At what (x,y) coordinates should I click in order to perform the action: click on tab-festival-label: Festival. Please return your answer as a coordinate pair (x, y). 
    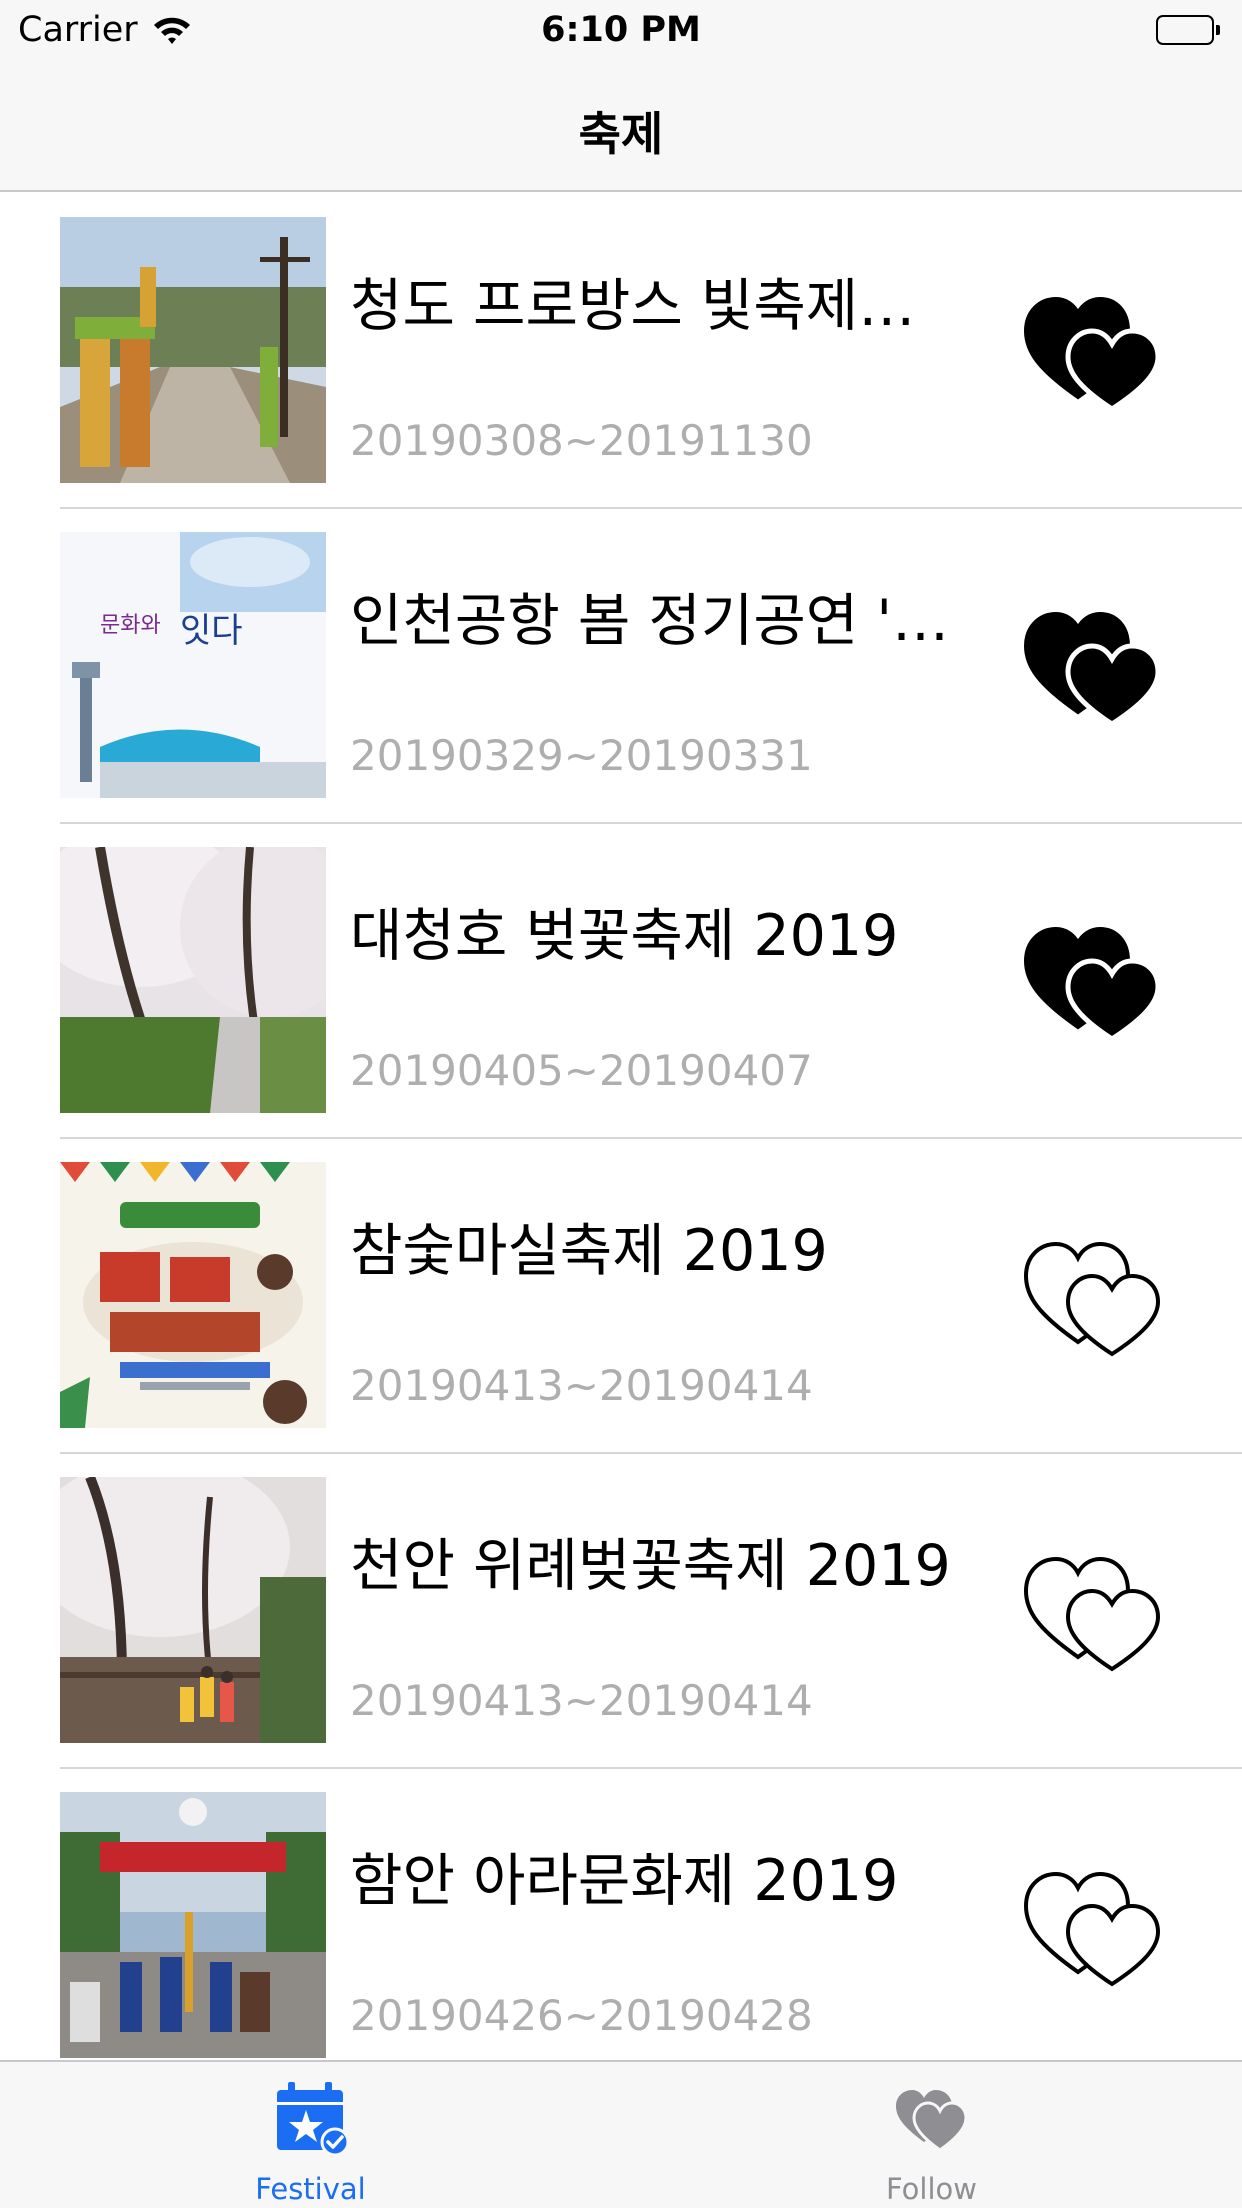
    Looking at the image, I should click on (310, 2189).